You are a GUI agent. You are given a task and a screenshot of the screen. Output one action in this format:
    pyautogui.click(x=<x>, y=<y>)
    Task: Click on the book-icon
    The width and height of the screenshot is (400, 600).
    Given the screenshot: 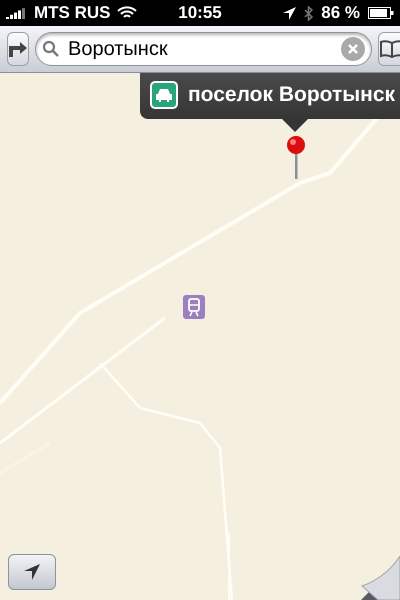 What is the action you would take?
    pyautogui.click(x=389, y=49)
    